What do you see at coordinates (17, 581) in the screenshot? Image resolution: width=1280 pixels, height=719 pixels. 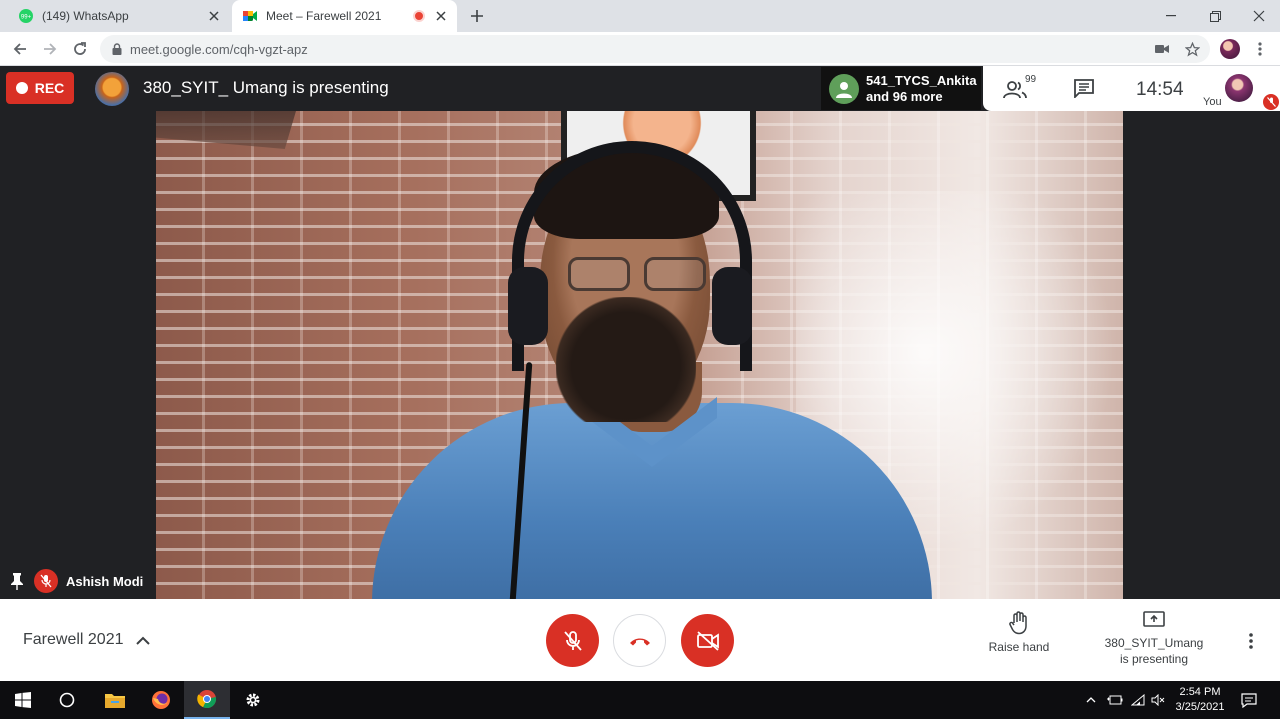 I see `pin-icon` at bounding box center [17, 581].